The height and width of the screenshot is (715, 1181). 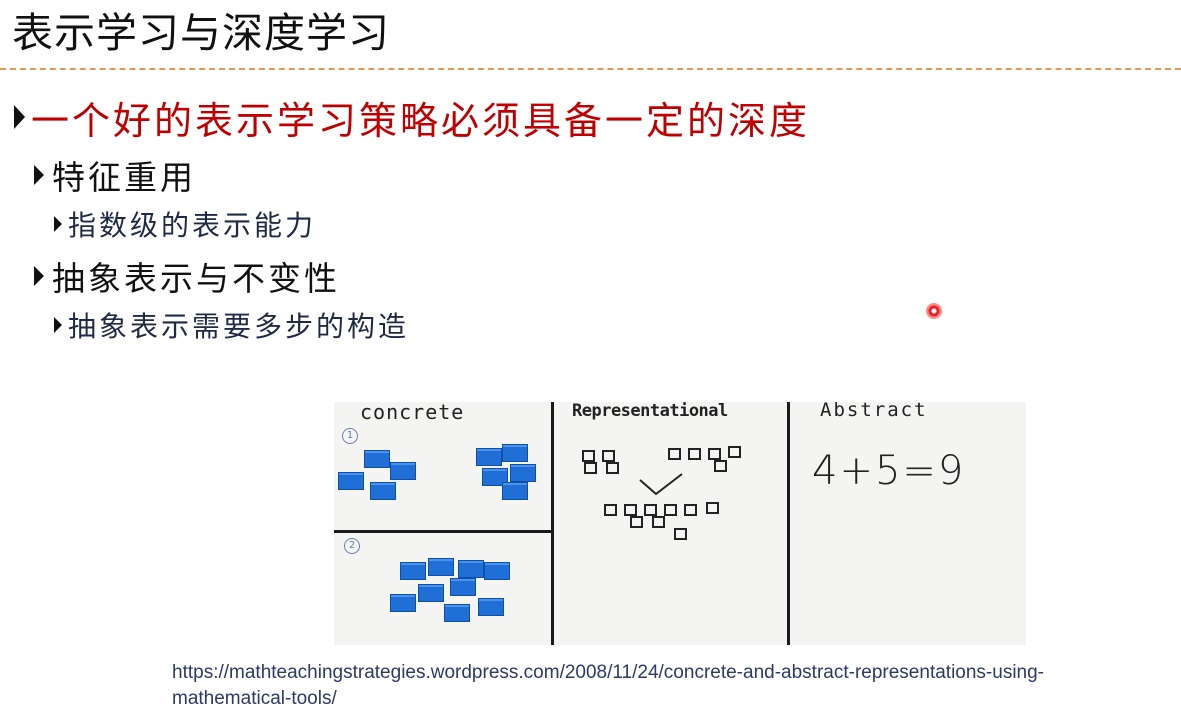 What do you see at coordinates (196, 278) in the screenshot?
I see `bullet-abstraction-text: 抽象表示与不变性` at bounding box center [196, 278].